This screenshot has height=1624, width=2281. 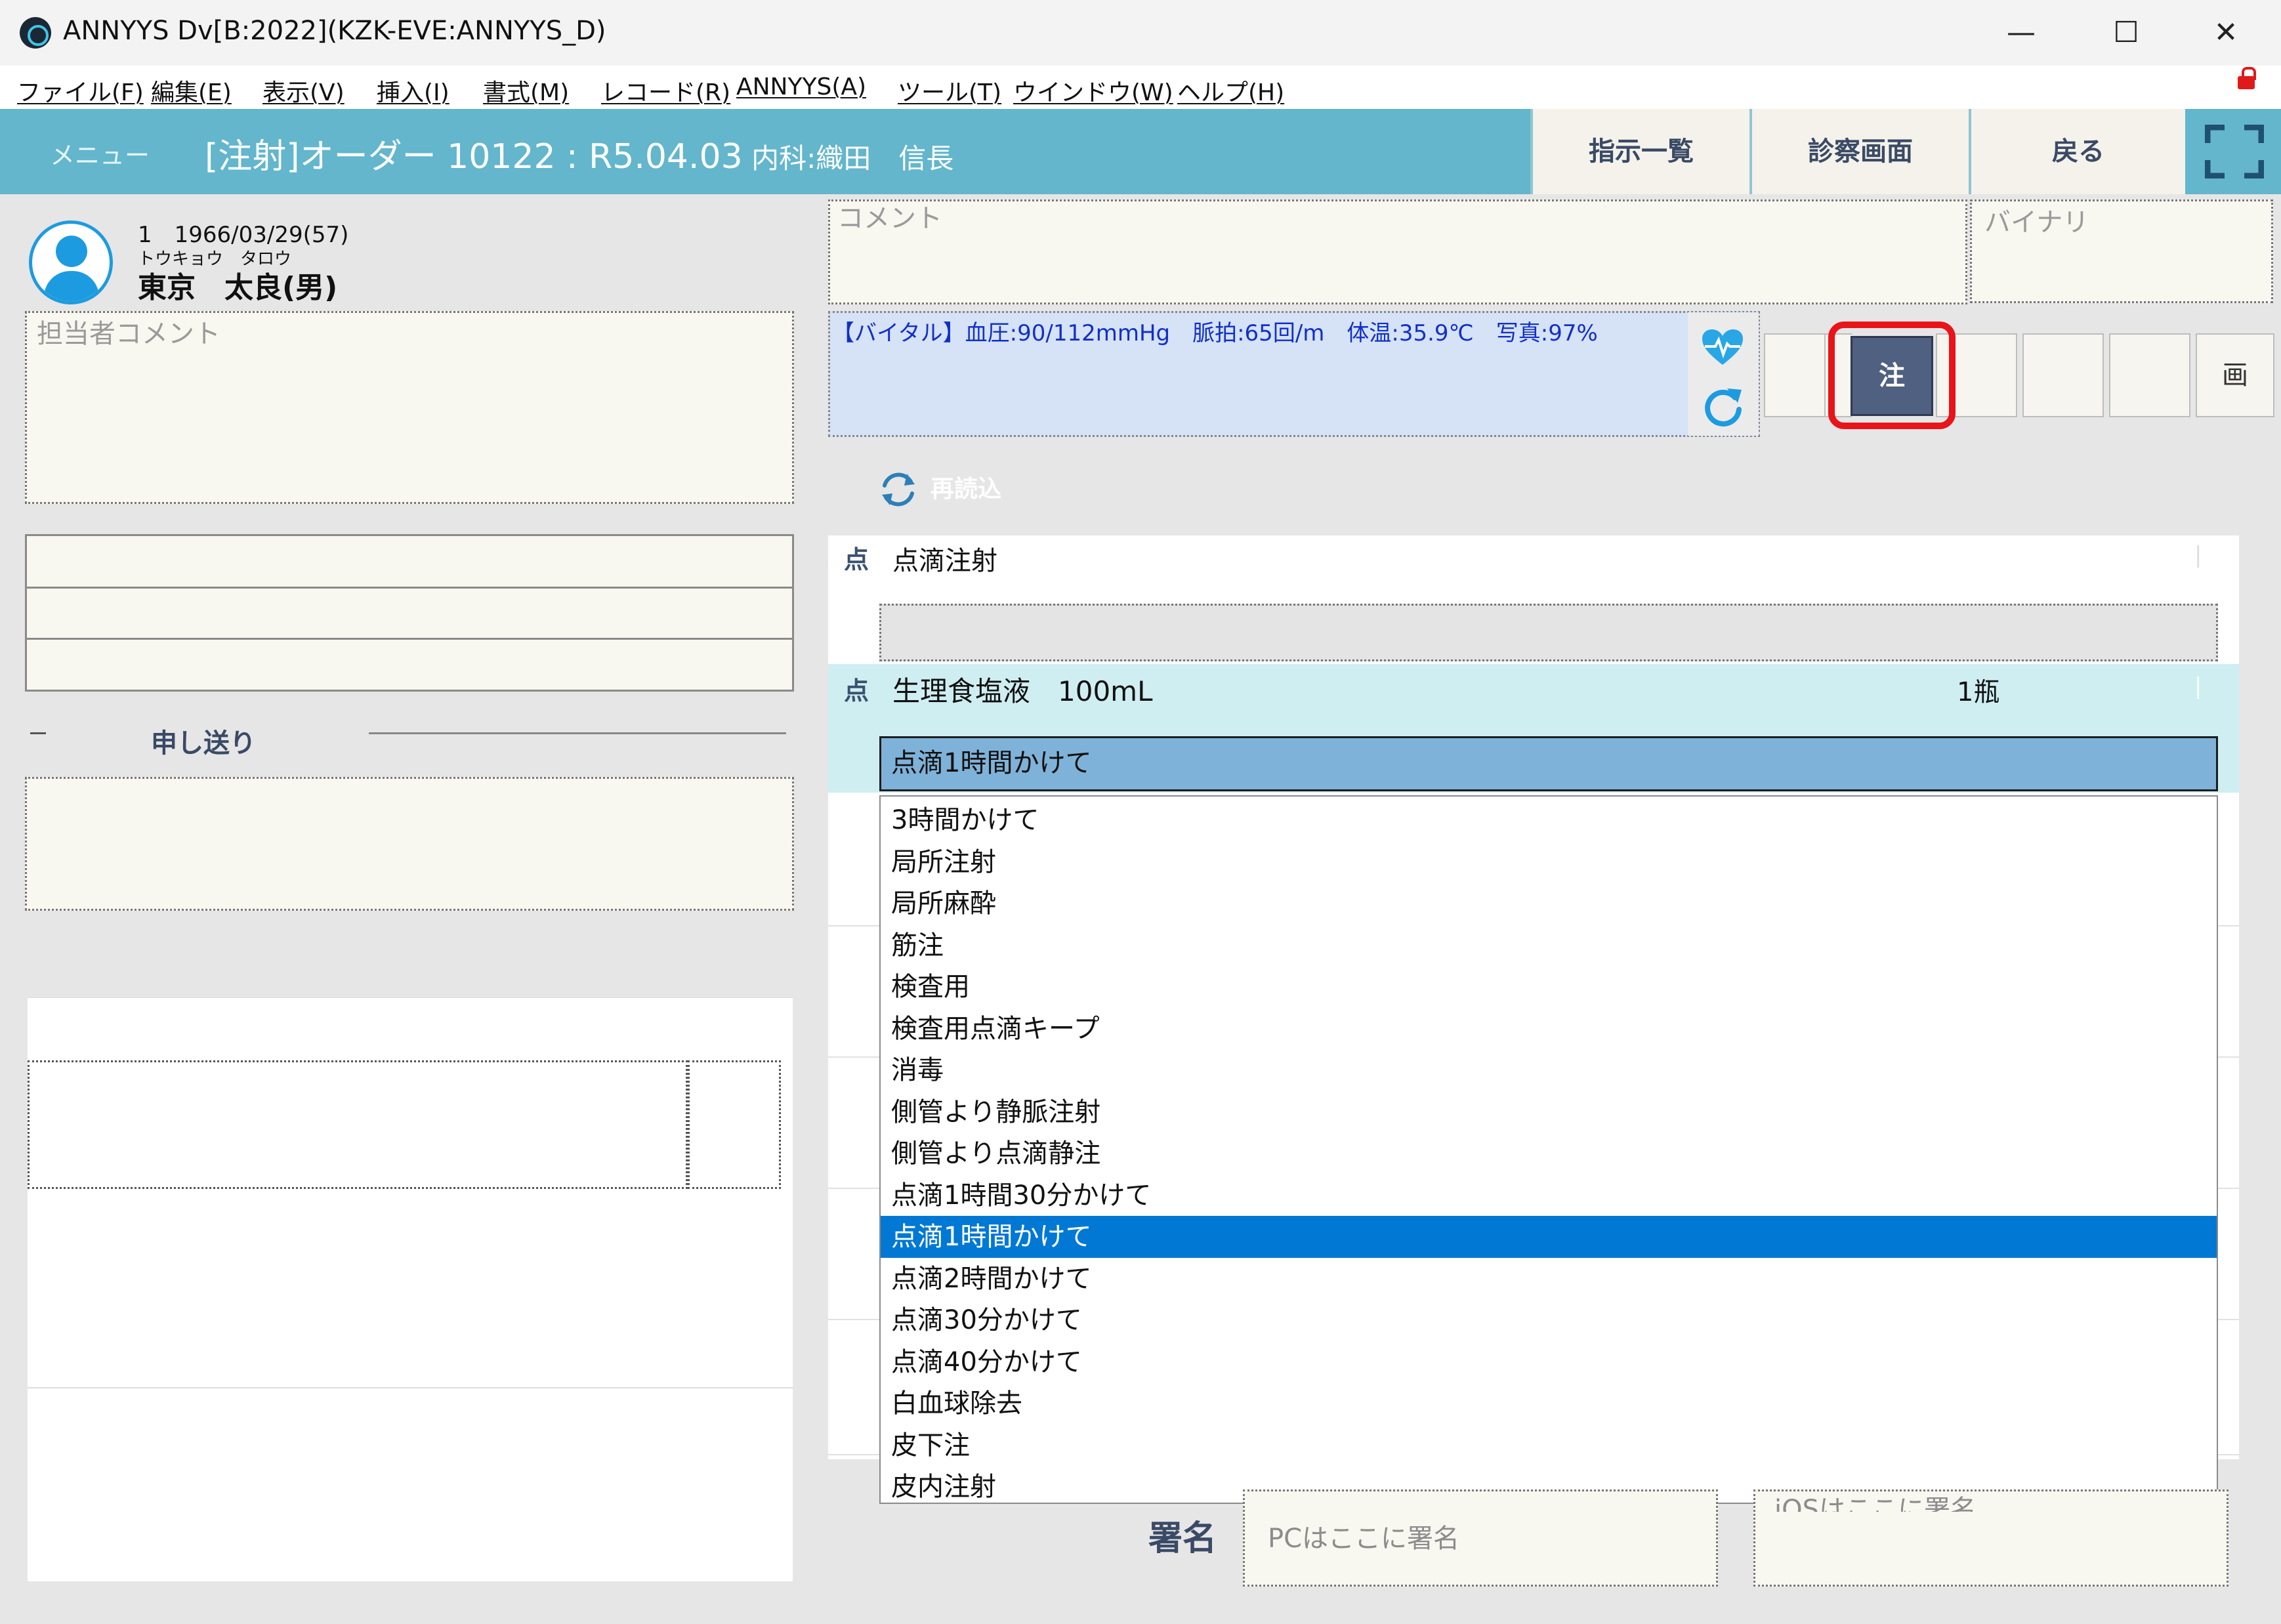 I want to click on menu-help: ヘルプ(H), so click(x=1230, y=91).